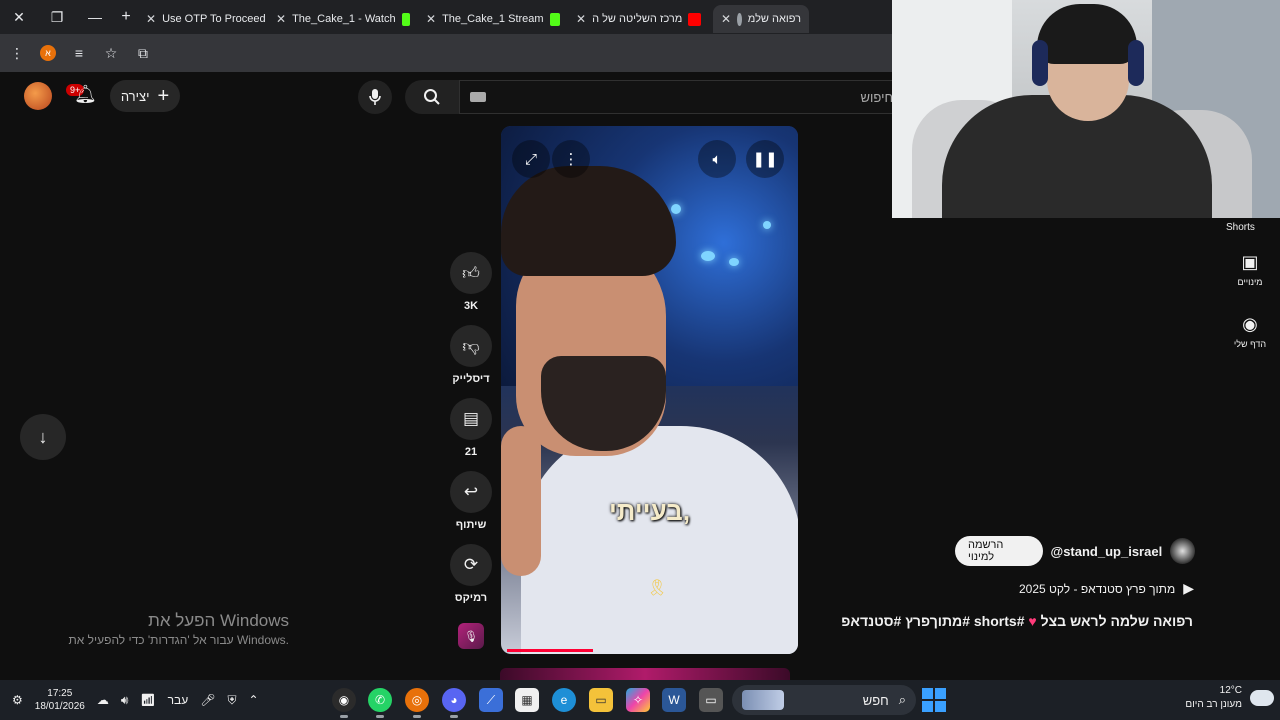 The image size is (1280, 720). Describe the element at coordinates (17, 53) in the screenshot. I see `menu-dots-icon: ⋮` at that location.